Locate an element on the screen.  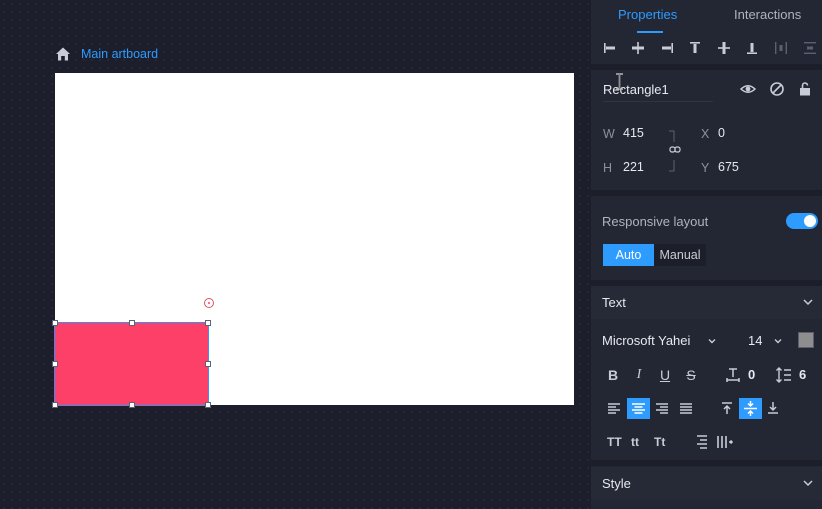
x-input: 0 is located at coordinates (721, 133).